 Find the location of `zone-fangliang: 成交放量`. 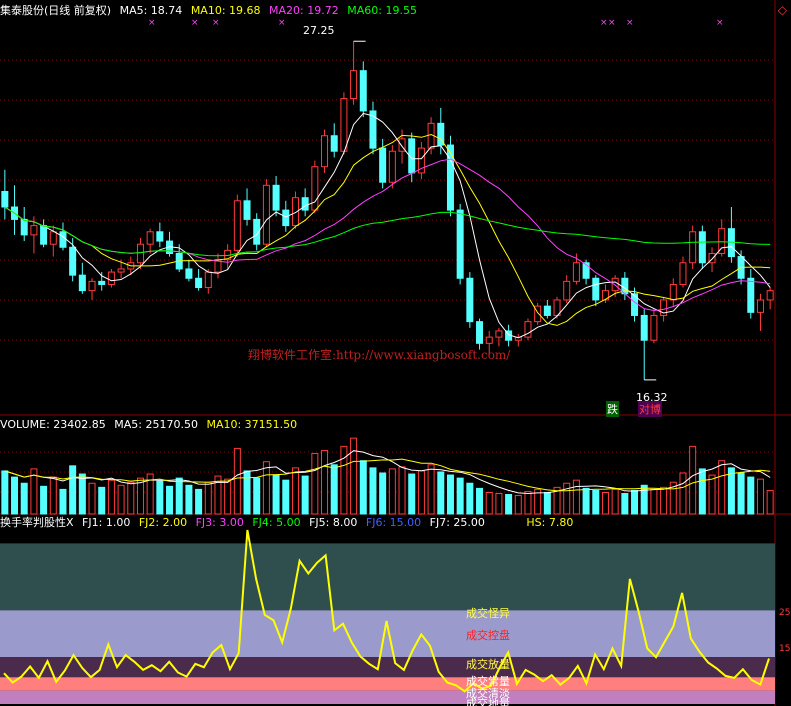

zone-fangliang: 成交放量 is located at coordinates (488, 664).